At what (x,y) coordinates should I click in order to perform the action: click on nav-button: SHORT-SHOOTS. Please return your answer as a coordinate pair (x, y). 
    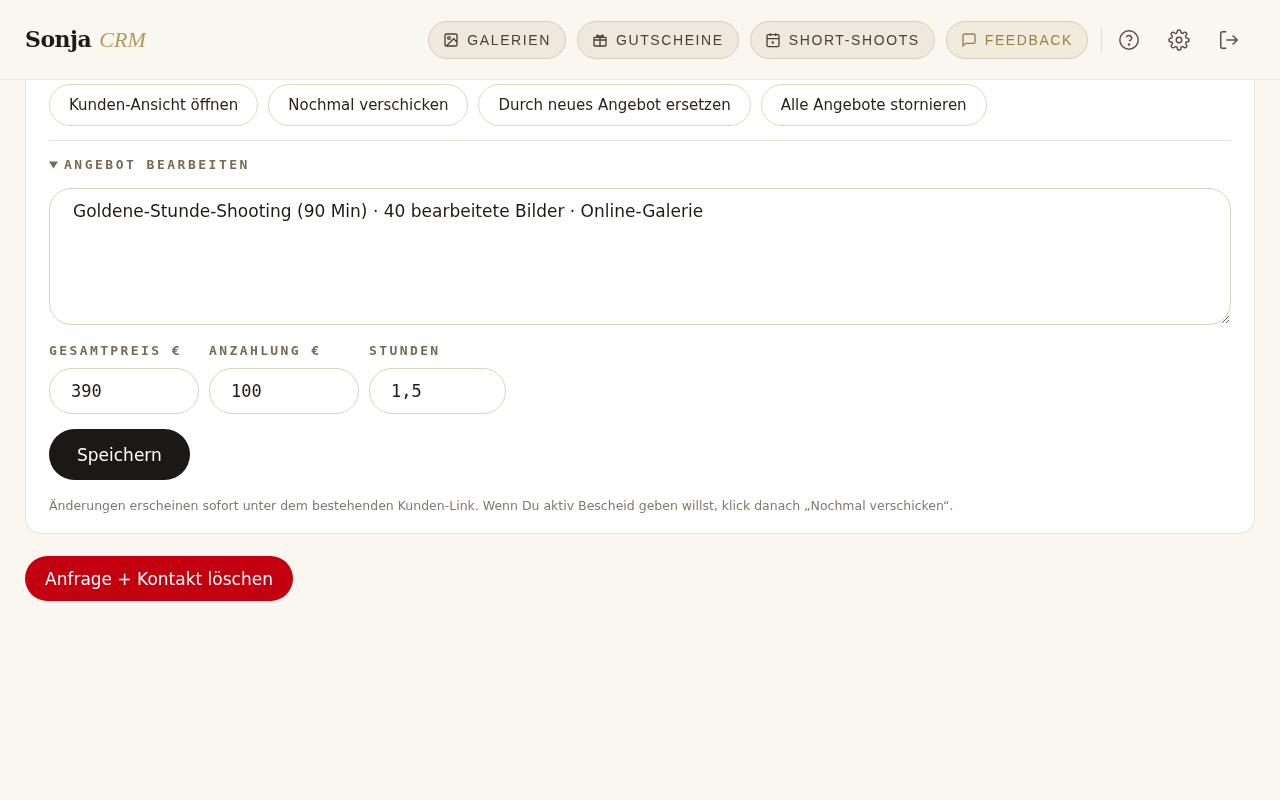
    Looking at the image, I should click on (842, 39).